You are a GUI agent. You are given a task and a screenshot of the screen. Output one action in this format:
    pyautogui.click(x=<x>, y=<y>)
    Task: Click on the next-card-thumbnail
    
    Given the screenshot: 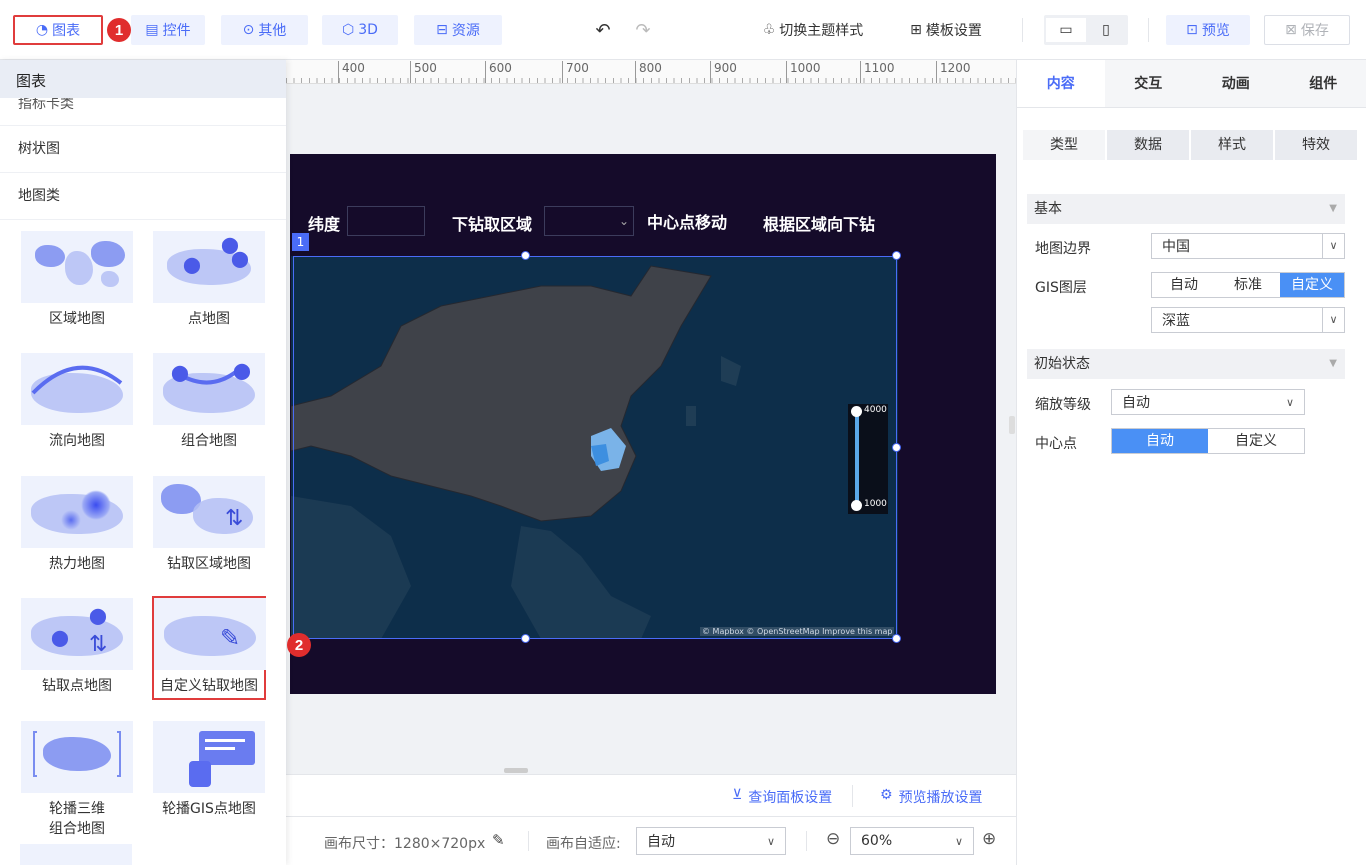 What is the action you would take?
    pyautogui.click(x=76, y=854)
    